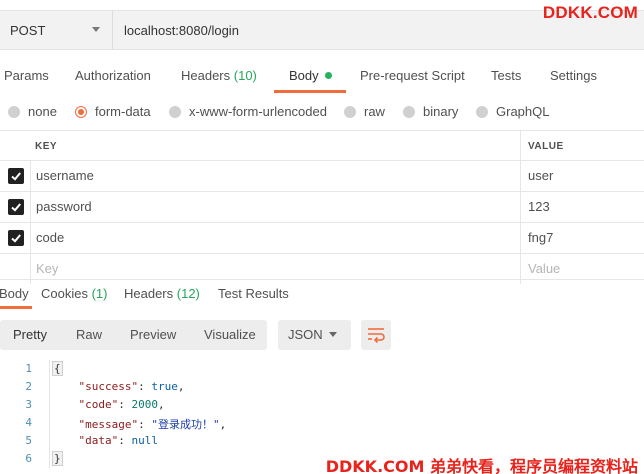 This screenshot has height=474, width=644. I want to click on response-tab-cookies: Cookies (1), so click(74, 293).